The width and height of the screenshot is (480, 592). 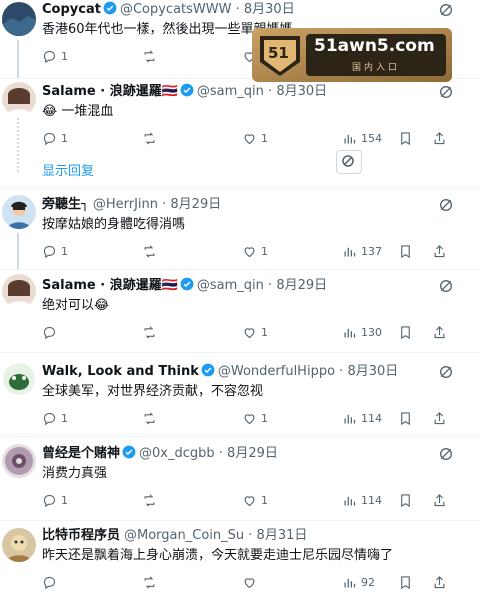 I want to click on author-name: Copycat, so click(x=71, y=9).